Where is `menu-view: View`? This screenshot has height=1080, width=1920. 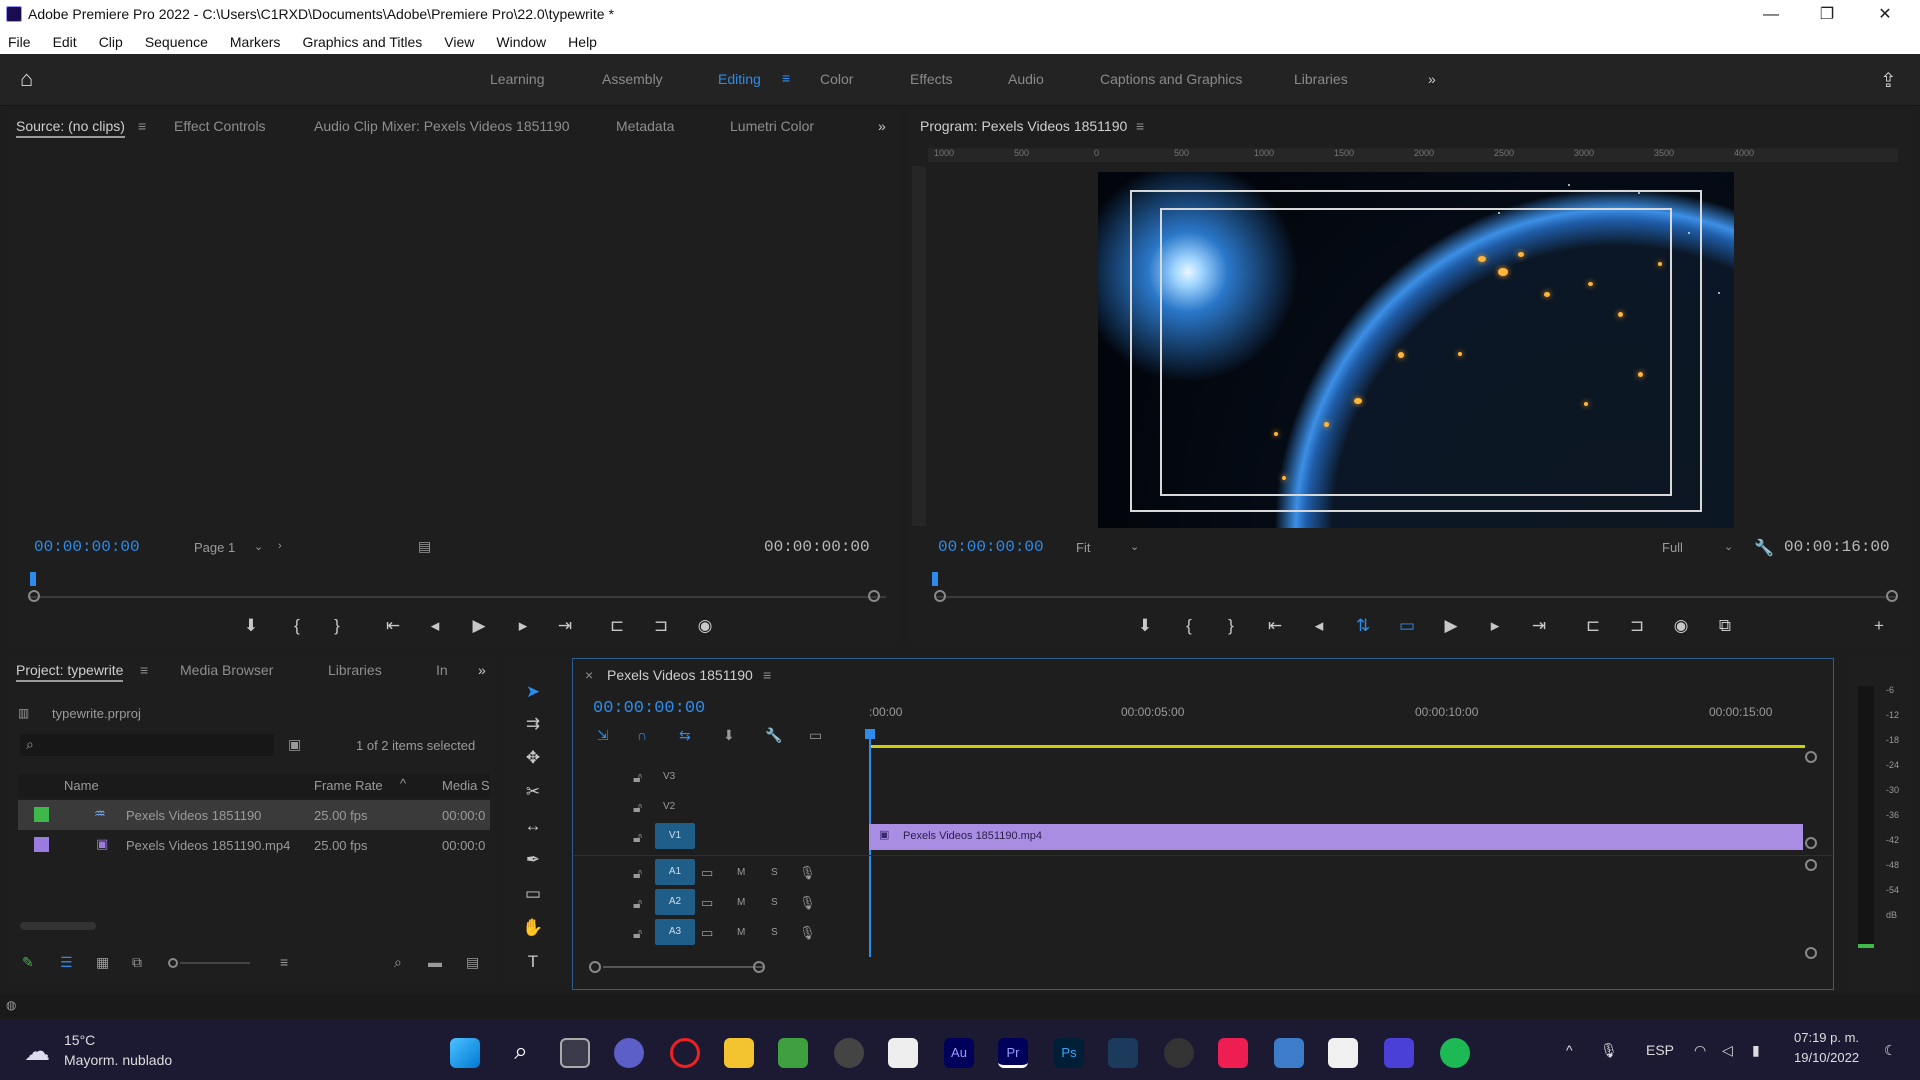
menu-view: View is located at coordinates (459, 42).